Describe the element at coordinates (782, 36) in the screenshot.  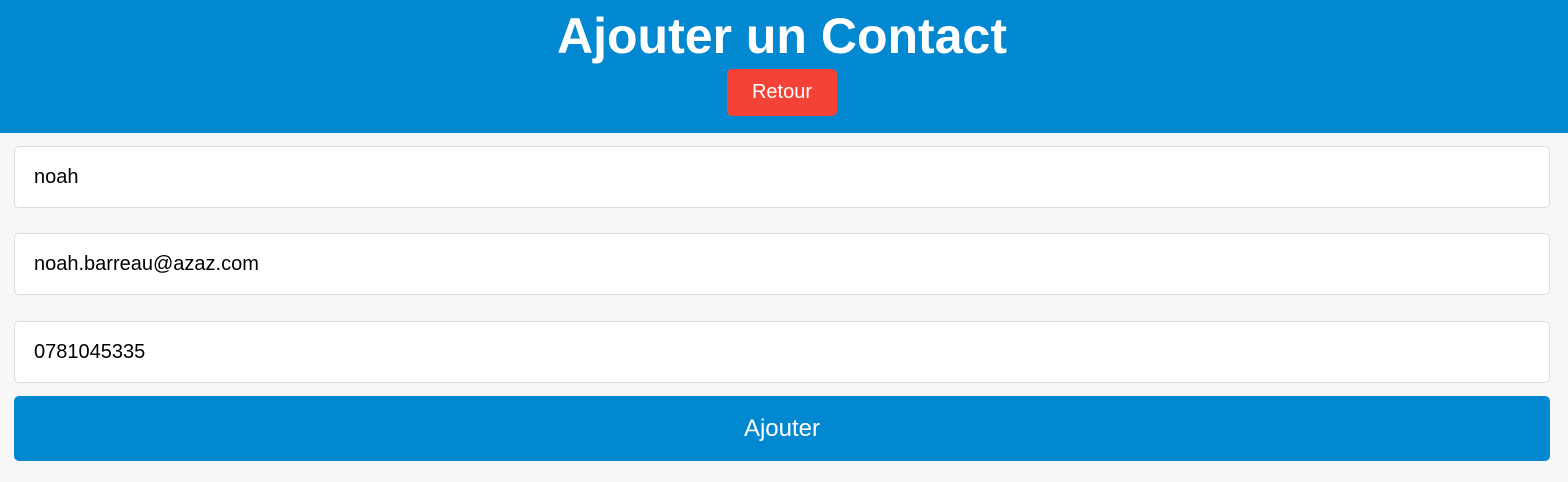
I see `page-title: Ajouter un Contact` at that location.